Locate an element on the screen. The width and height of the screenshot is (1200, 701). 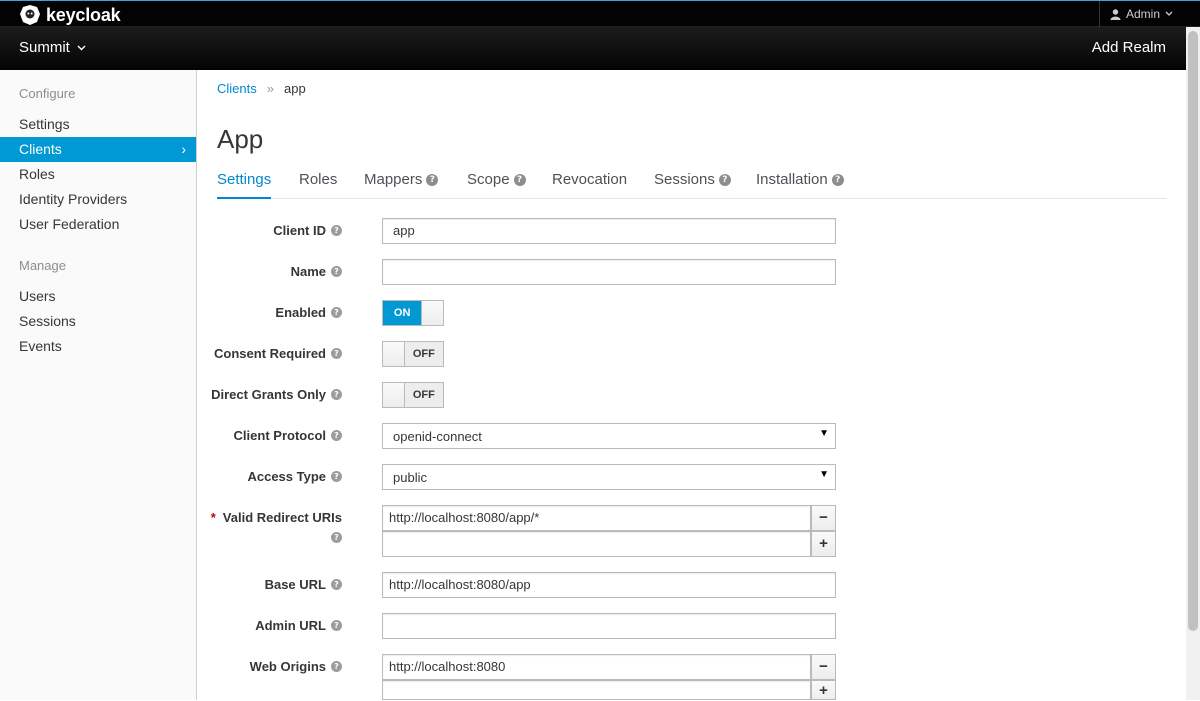
client-id-label: Client ID ? is located at coordinates (307, 230).